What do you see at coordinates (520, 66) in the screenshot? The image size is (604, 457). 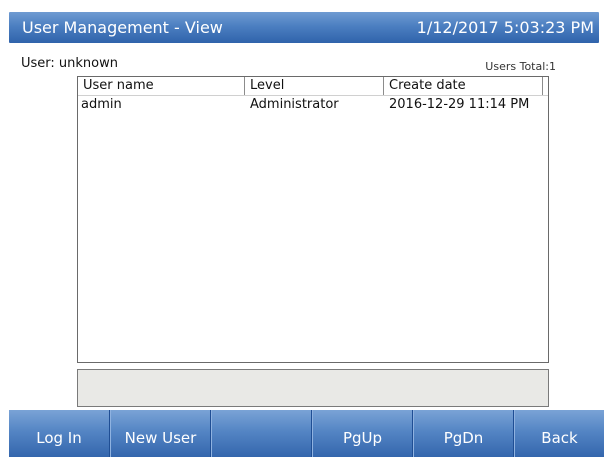 I see `users-total-count: Users Total:1` at bounding box center [520, 66].